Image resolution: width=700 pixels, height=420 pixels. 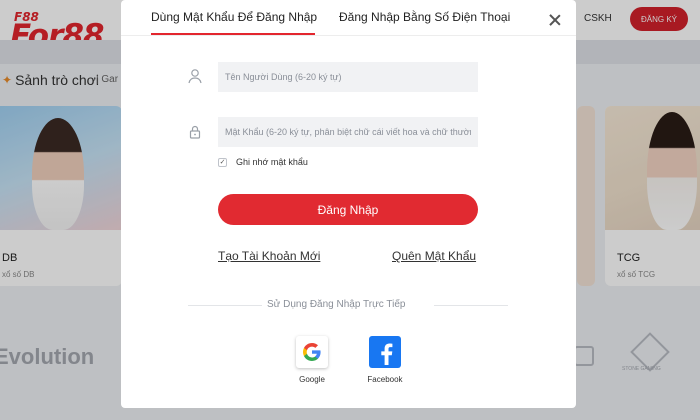 I want to click on user-icon, so click(x=195, y=76).